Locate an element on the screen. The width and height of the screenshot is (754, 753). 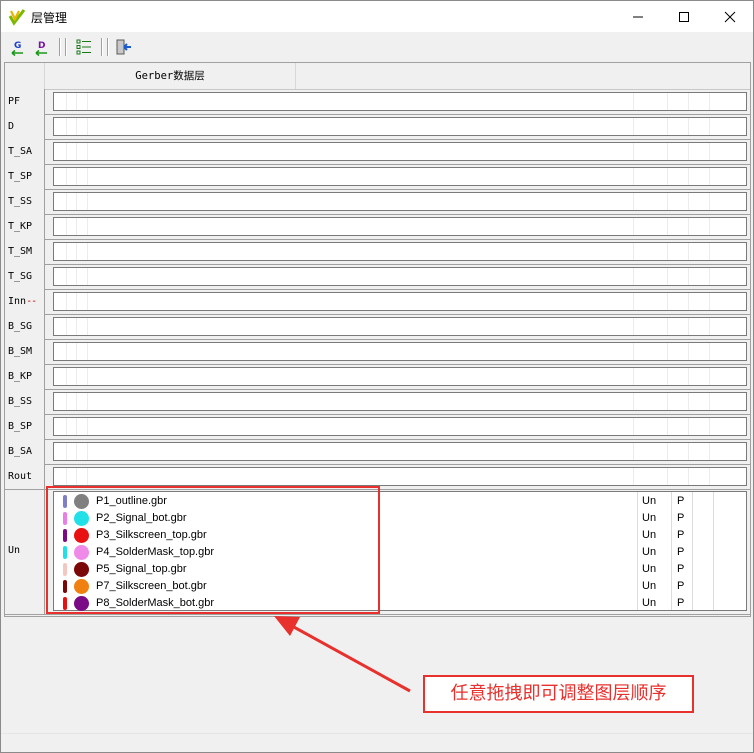
title-bar: 层管理 is located at coordinates (377, 16).